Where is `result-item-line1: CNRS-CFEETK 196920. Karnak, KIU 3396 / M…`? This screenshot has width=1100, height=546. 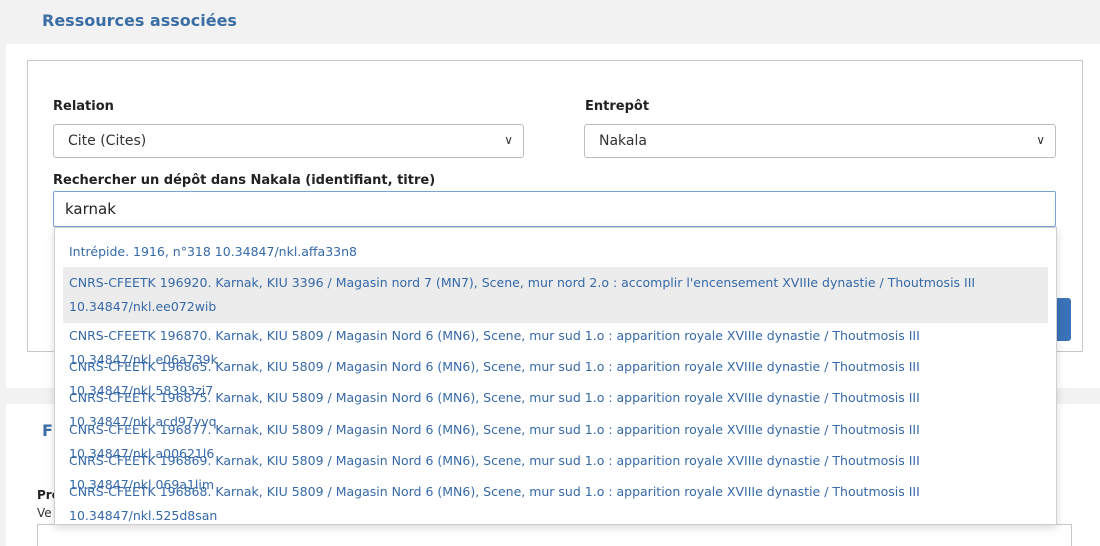 result-item-line1: CNRS-CFEETK 196920. Karnak, KIU 3396 / M… is located at coordinates (522, 282).